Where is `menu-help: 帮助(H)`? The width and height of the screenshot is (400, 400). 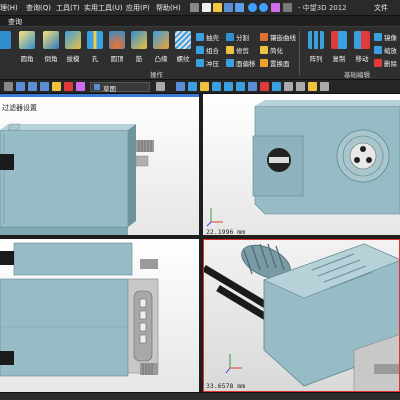
menu-help: 帮助(H) is located at coordinates (168, 8).